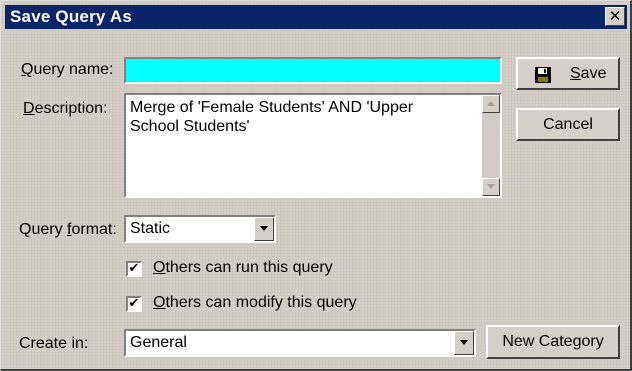 This screenshot has height=371, width=632. I want to click on scroll-down-arrow-icon, so click(491, 186).